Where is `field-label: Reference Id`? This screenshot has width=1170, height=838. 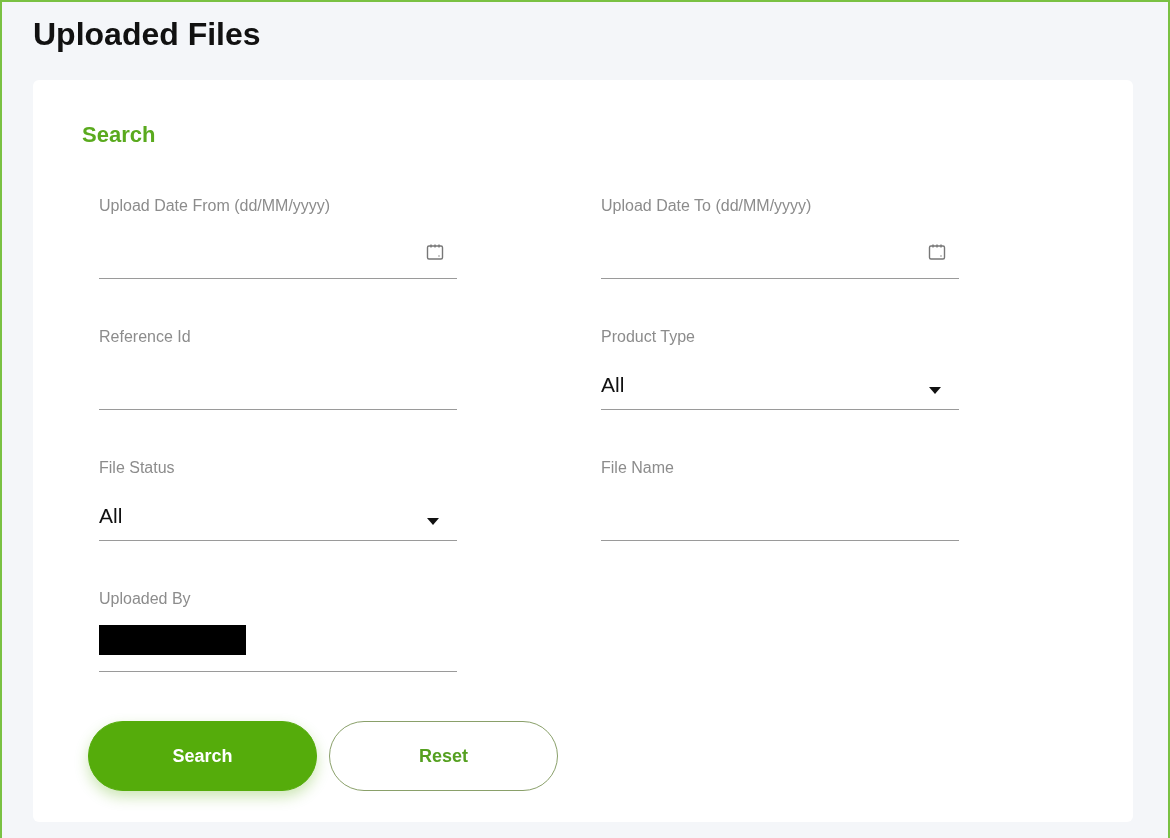
field-label: Reference Id is located at coordinates (145, 337).